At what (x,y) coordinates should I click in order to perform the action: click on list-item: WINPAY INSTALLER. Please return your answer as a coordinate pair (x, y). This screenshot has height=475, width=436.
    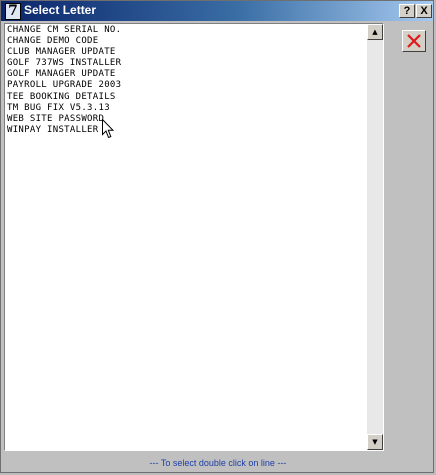
    Looking at the image, I should click on (186, 130).